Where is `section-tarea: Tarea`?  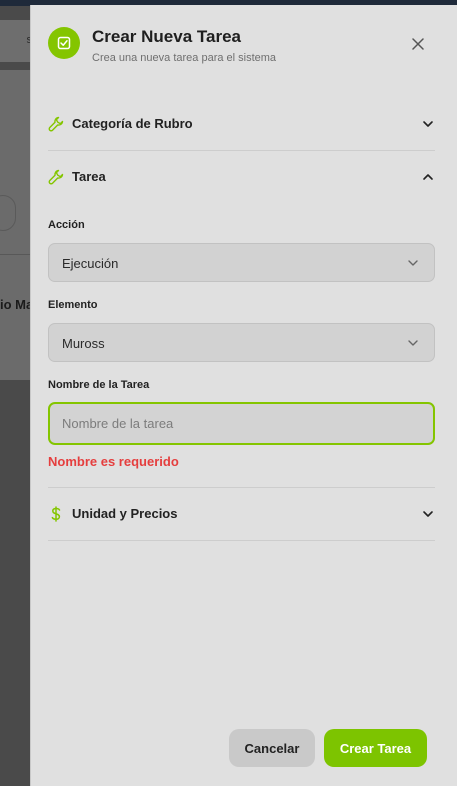 section-tarea: Tarea is located at coordinates (241, 178).